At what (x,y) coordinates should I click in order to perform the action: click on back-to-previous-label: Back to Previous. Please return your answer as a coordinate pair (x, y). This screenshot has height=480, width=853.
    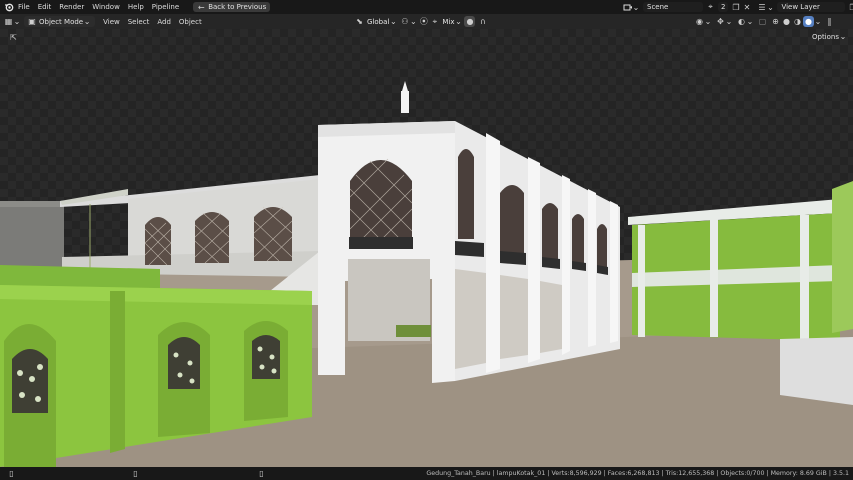
    Looking at the image, I should click on (237, 7).